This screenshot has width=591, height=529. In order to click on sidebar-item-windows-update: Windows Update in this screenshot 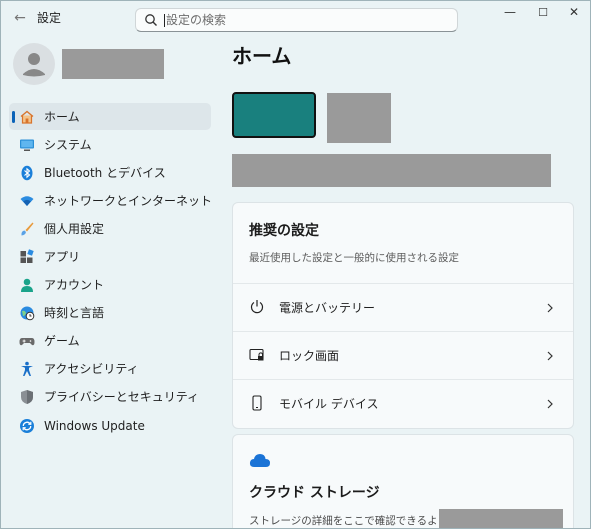, I will do `click(110, 425)`.